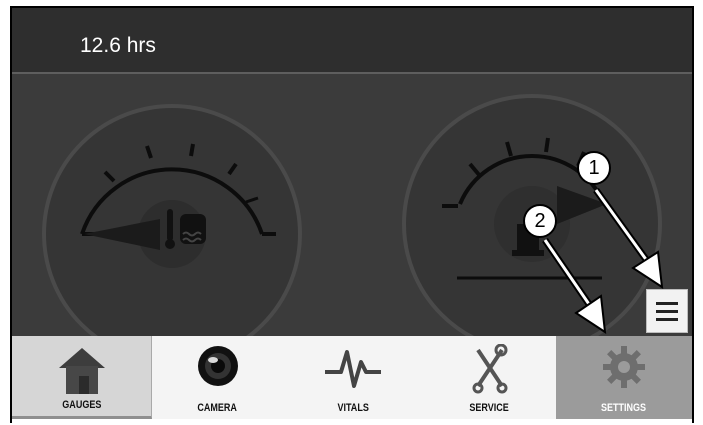 This screenshot has width=703, height=425. I want to click on callout-arrows, so click(603, 261).